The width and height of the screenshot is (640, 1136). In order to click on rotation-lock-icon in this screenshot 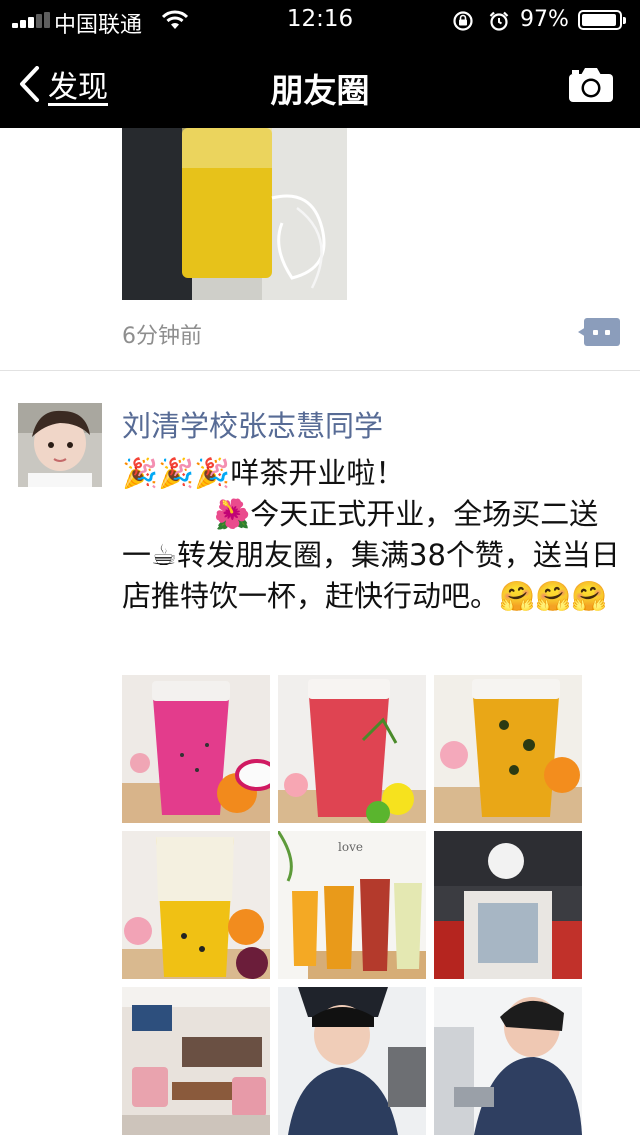, I will do `click(463, 21)`.